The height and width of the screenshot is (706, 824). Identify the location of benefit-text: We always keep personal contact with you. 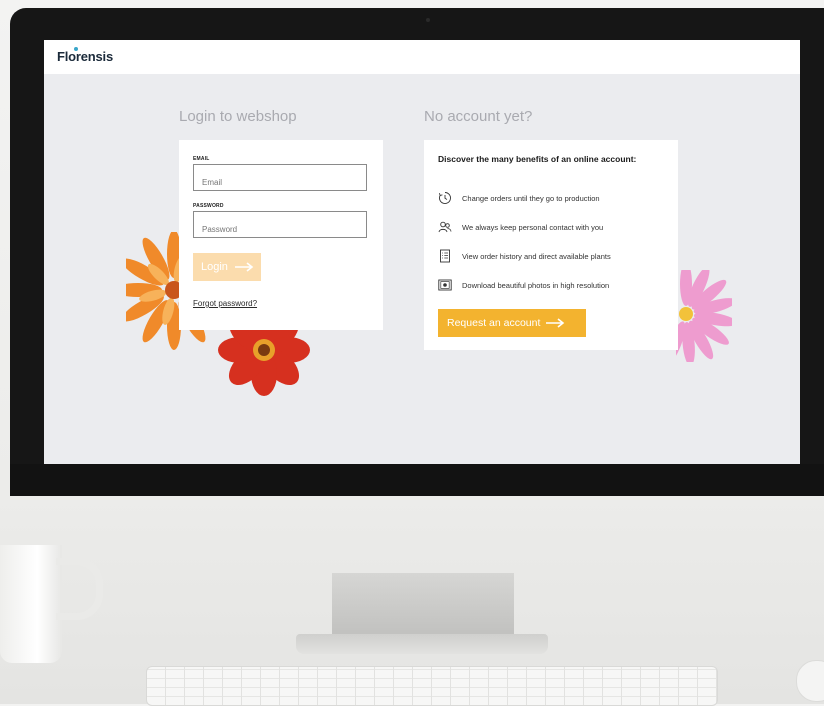
(533, 227).